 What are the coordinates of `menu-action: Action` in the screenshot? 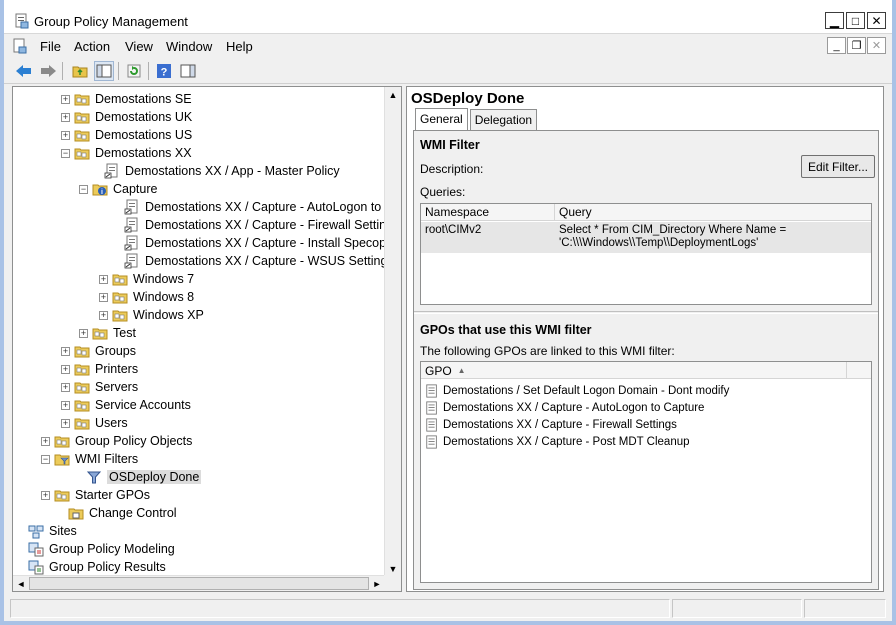 It's located at (92, 46).